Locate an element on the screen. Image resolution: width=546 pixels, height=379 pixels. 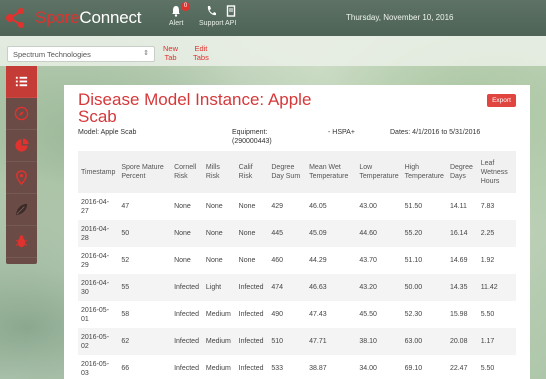
company-select: Spectrum Technologies ⇕ is located at coordinates (81, 54).